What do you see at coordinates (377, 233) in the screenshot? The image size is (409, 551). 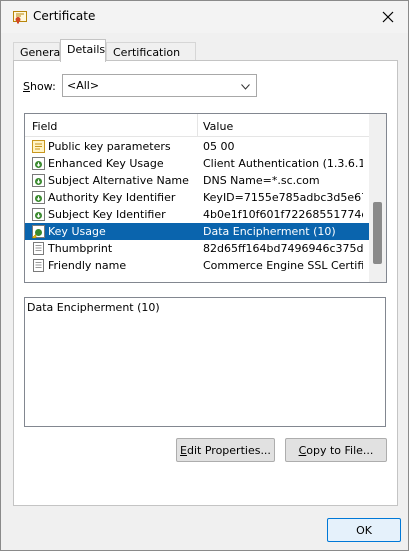 I see `scrollbar-thumb` at bounding box center [377, 233].